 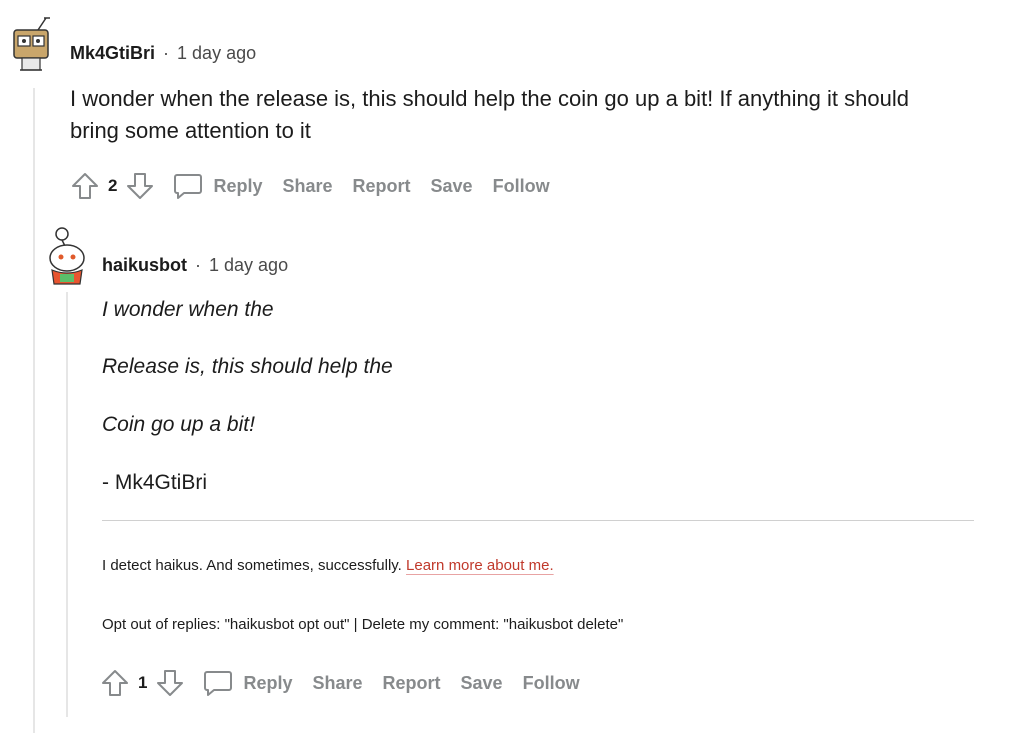 I want to click on comment-actions: 1 Reply Share Report Save Follow, so click(x=349, y=683).